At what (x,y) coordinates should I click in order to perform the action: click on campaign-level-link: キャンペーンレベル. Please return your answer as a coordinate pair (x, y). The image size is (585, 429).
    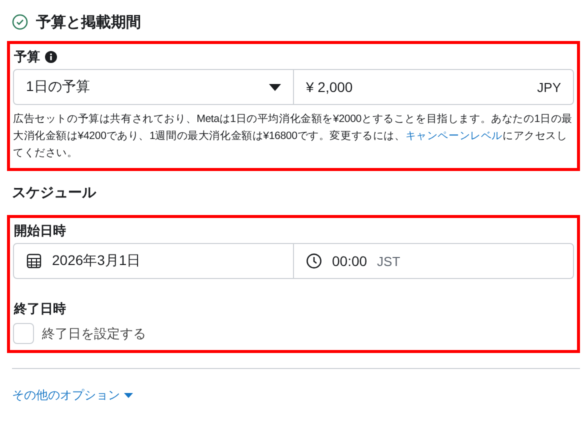
    Looking at the image, I should click on (454, 136).